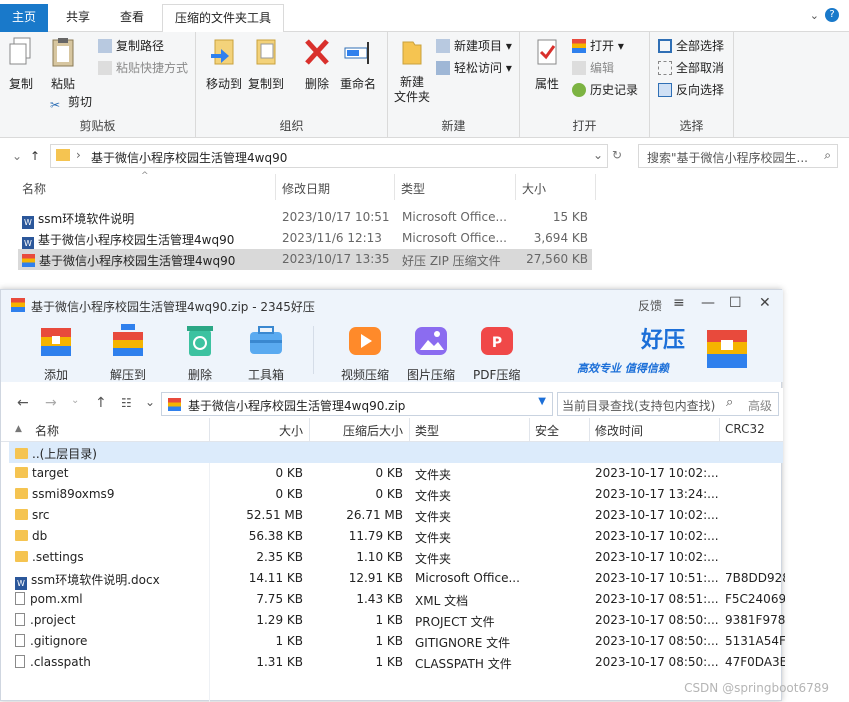 The height and width of the screenshot is (702, 849). Describe the element at coordinates (17, 156) in the screenshot. I see `recent-locations-icon: ⌄` at that location.